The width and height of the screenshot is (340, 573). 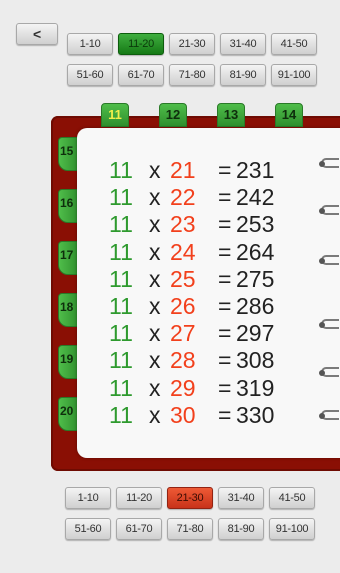 I want to click on bottom-range-button-1-10: 1-10, so click(x=88, y=498).